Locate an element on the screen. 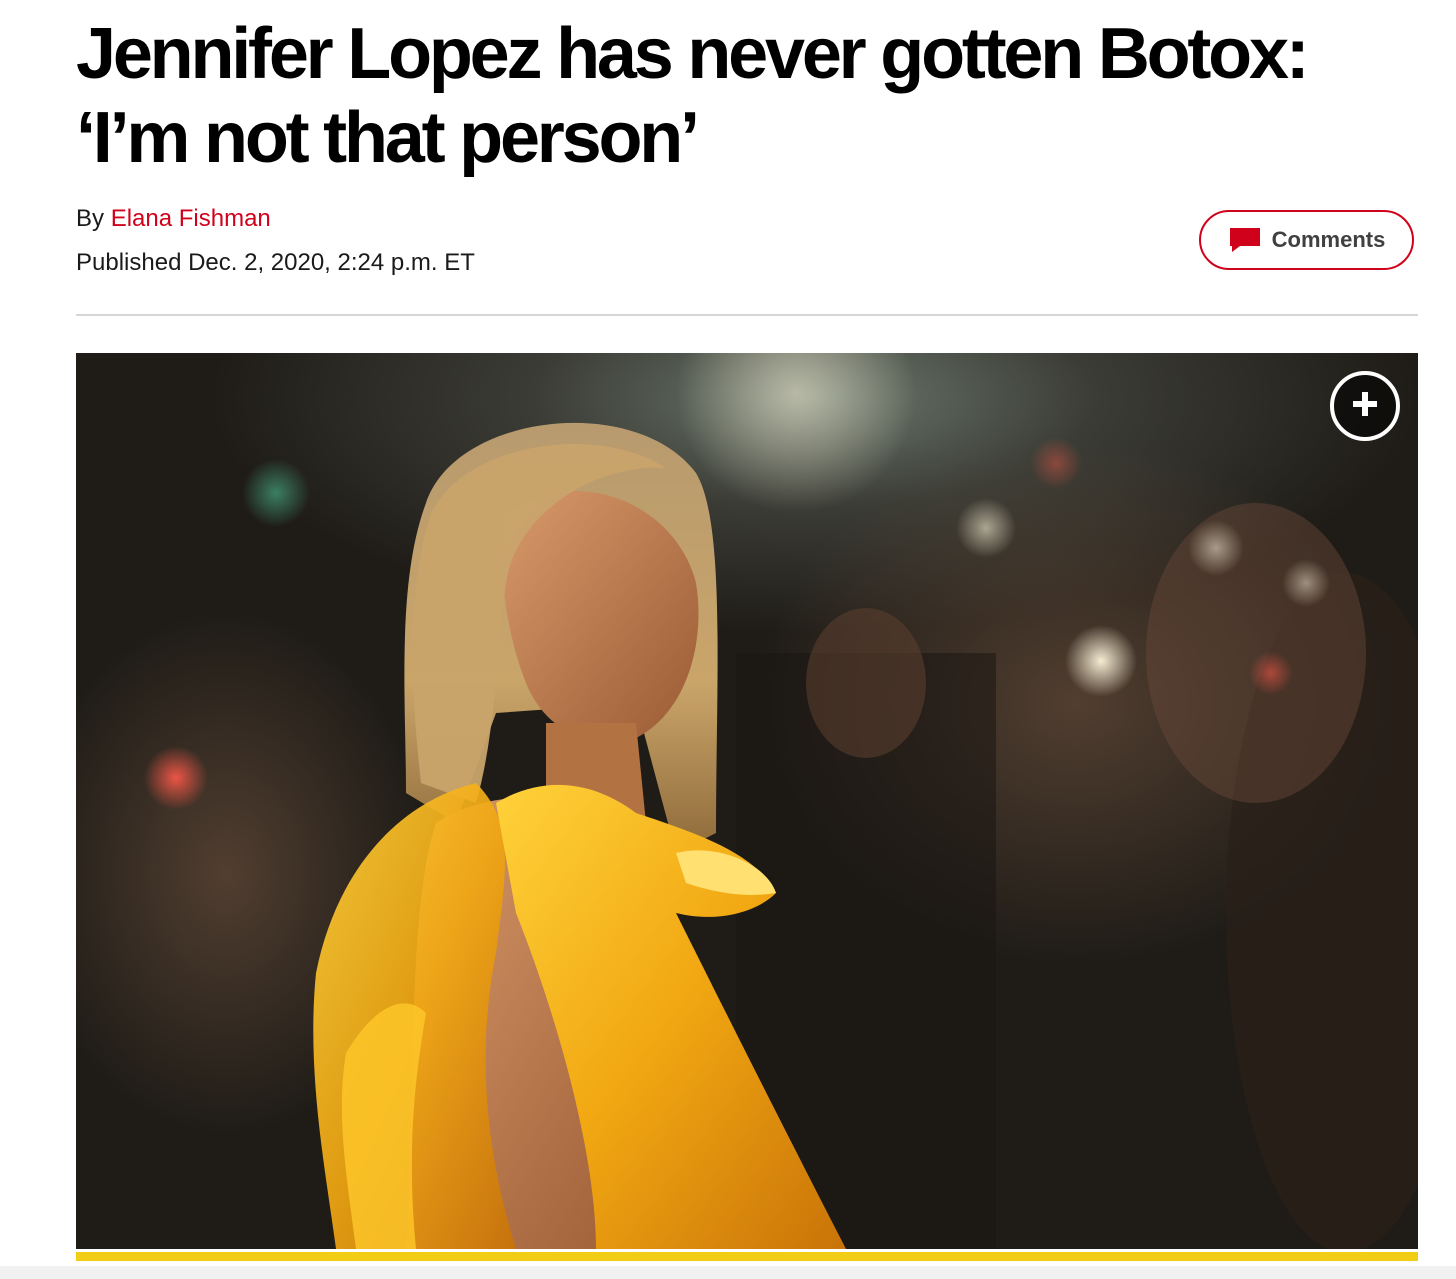 This screenshot has height=1279, width=1456. speech-bubble-icon is located at coordinates (1245, 240).